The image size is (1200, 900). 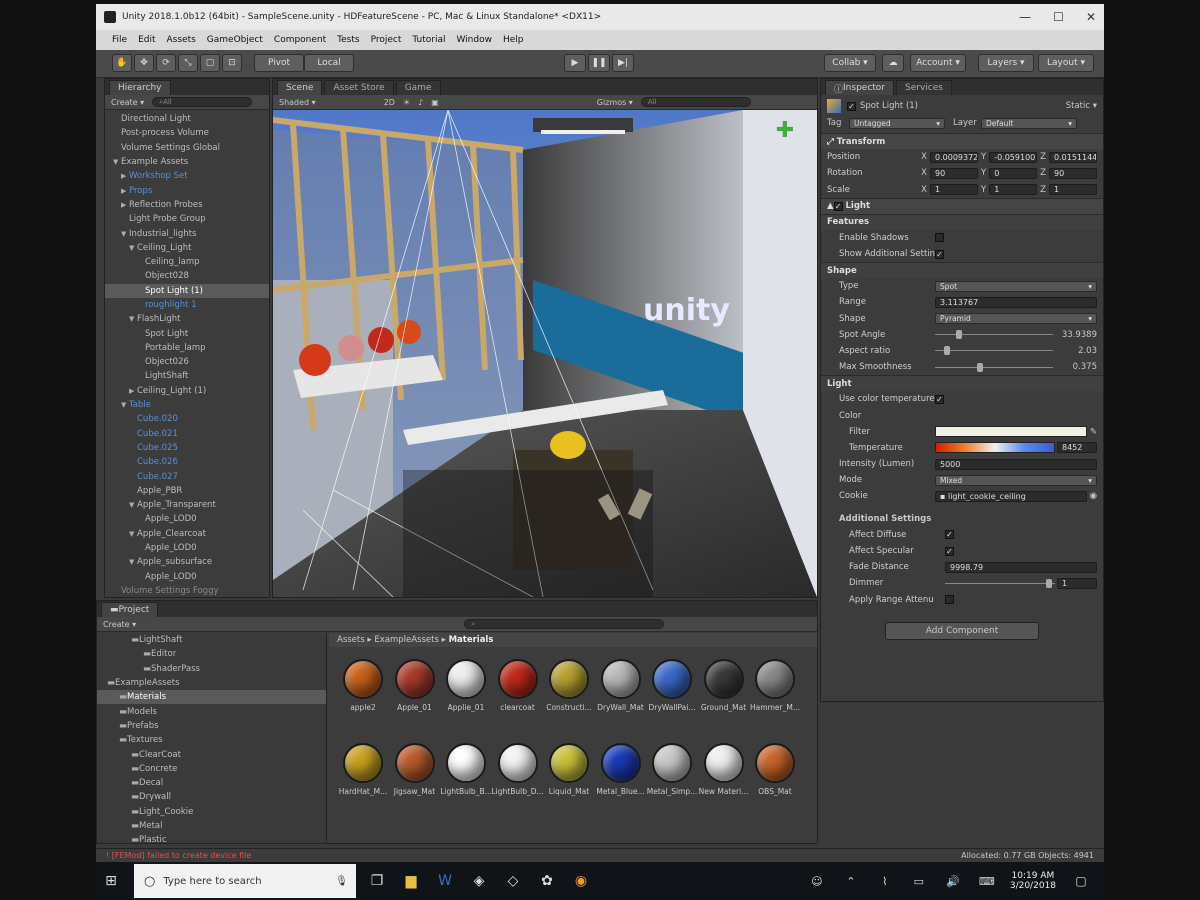 I want to click on hierarchy-row: ▶ Ceiling_Light (1), so click(x=187, y=391).